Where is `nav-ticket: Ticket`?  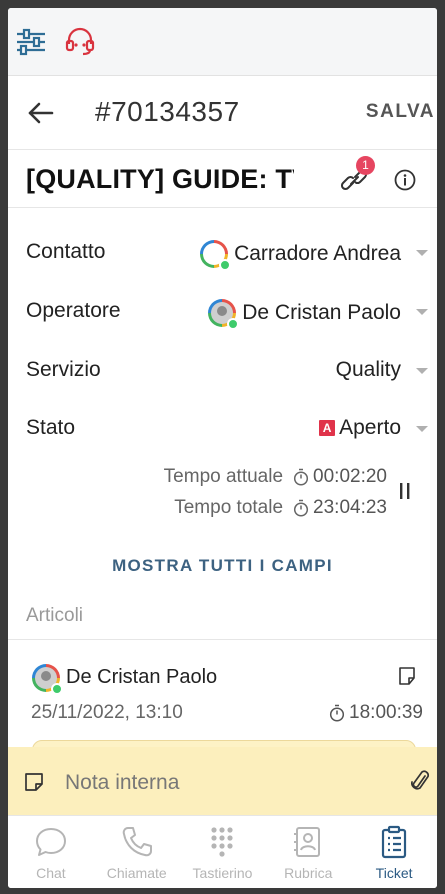 nav-ticket: Ticket is located at coordinates (394, 852).